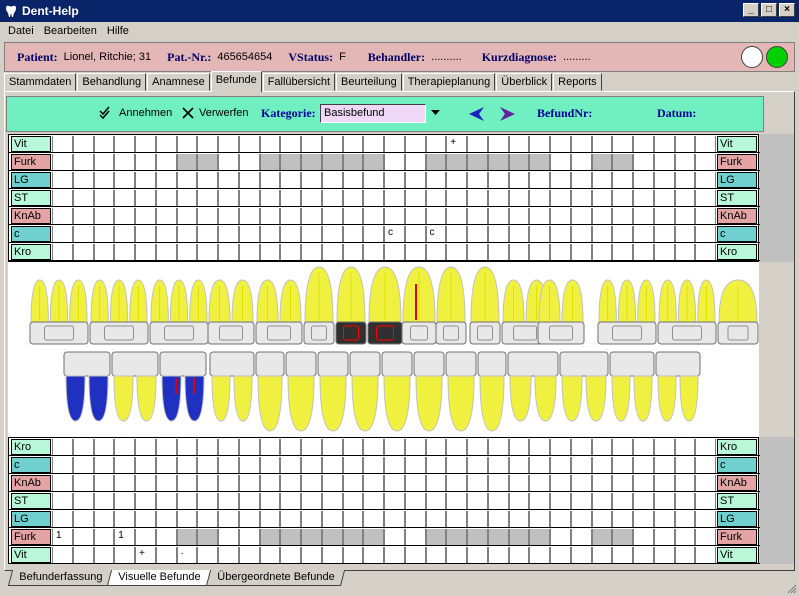 The height and width of the screenshot is (596, 799). Describe the element at coordinates (236, 81) in the screenshot. I see `tab-befunde: Befunde` at that location.